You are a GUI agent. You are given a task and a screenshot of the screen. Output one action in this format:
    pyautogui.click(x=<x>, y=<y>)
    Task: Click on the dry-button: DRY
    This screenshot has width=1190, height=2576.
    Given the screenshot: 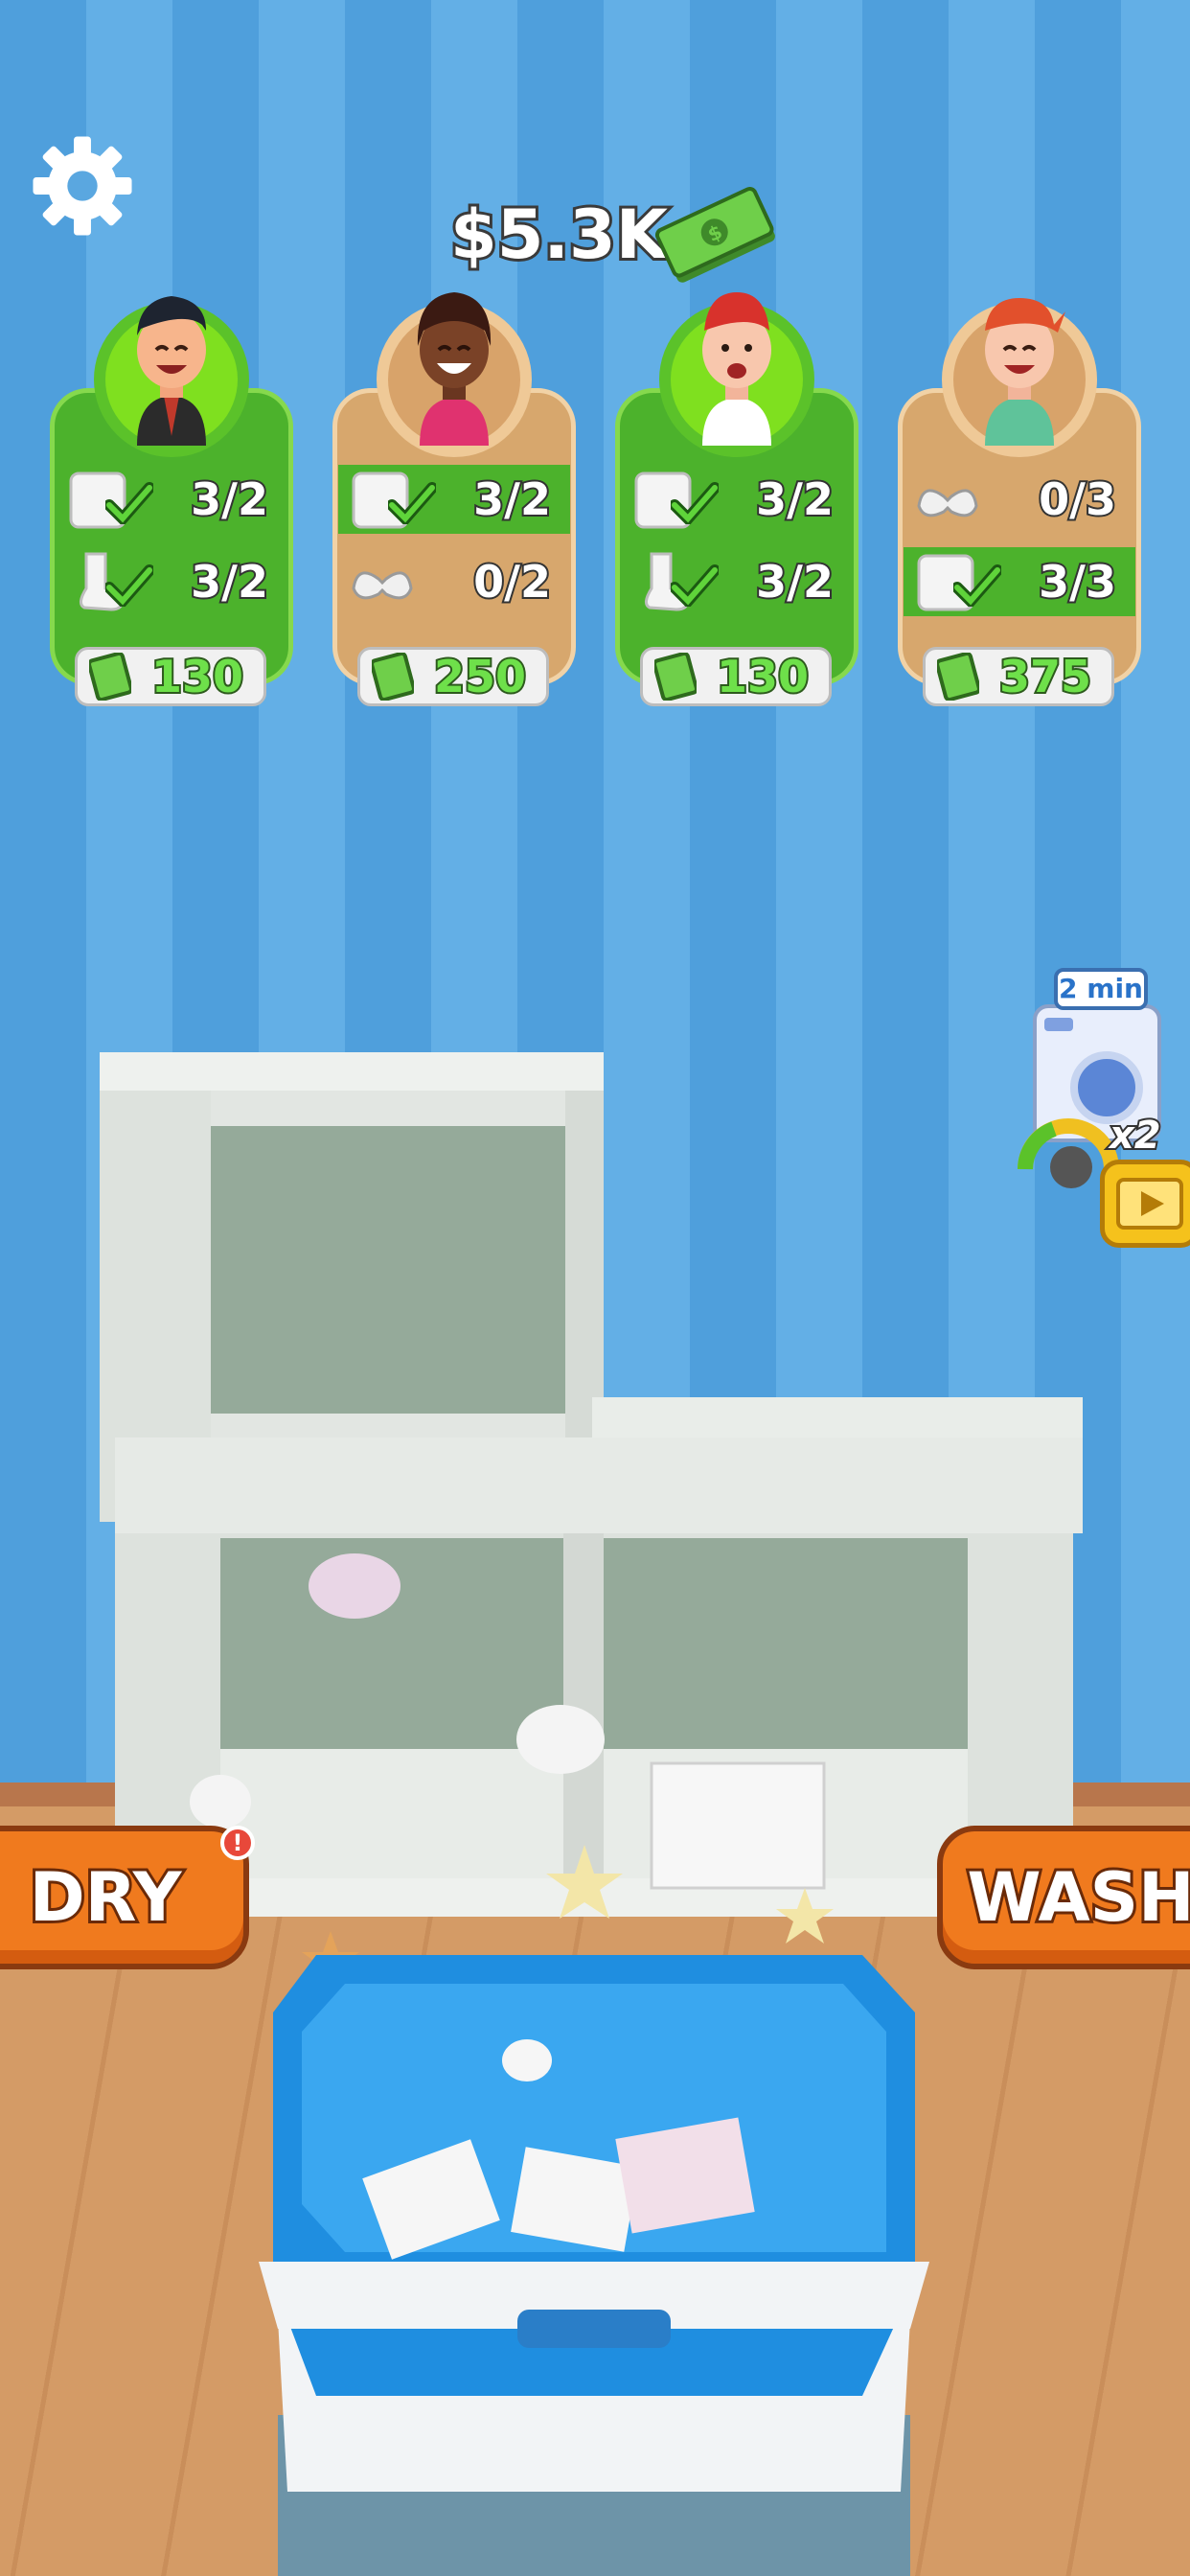 What is the action you would take?
    pyautogui.click(x=125, y=1897)
    